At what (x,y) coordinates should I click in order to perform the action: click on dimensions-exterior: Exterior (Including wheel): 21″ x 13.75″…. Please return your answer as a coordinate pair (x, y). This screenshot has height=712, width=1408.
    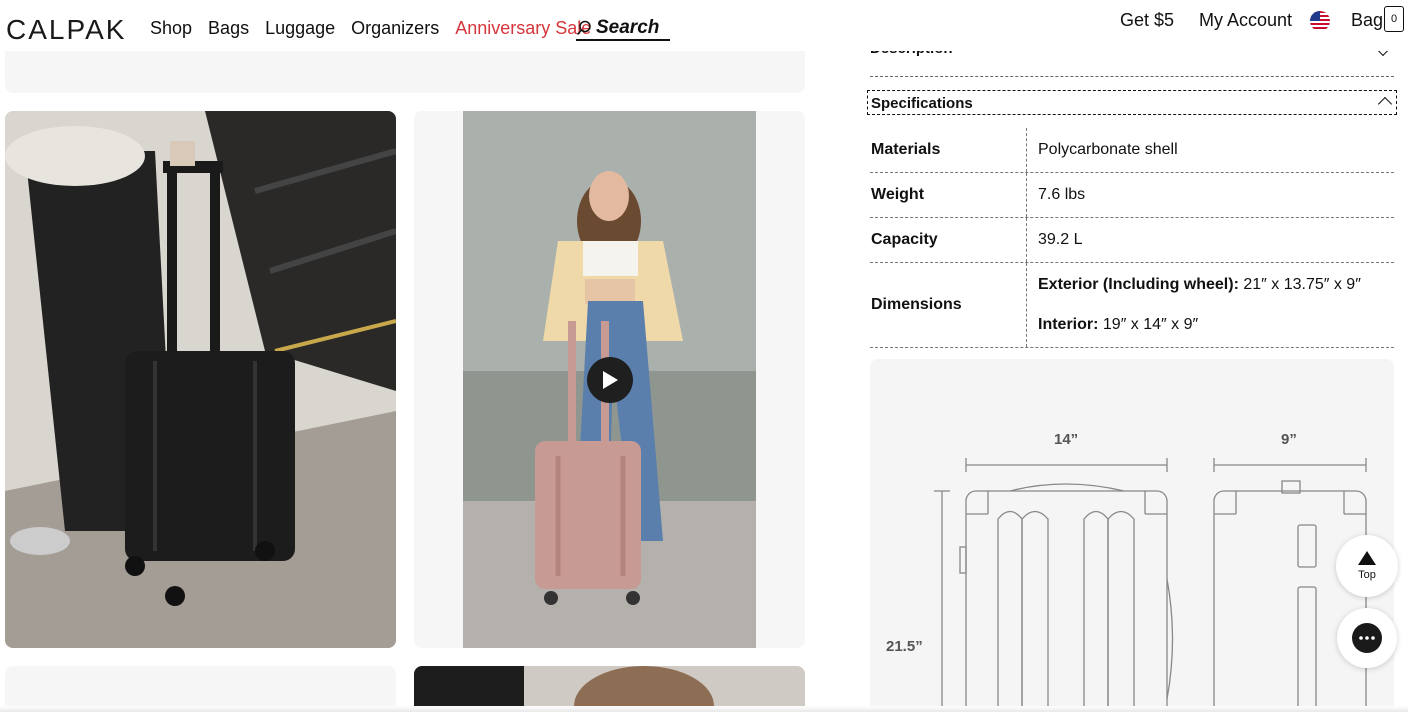
    Looking at the image, I should click on (1199, 285).